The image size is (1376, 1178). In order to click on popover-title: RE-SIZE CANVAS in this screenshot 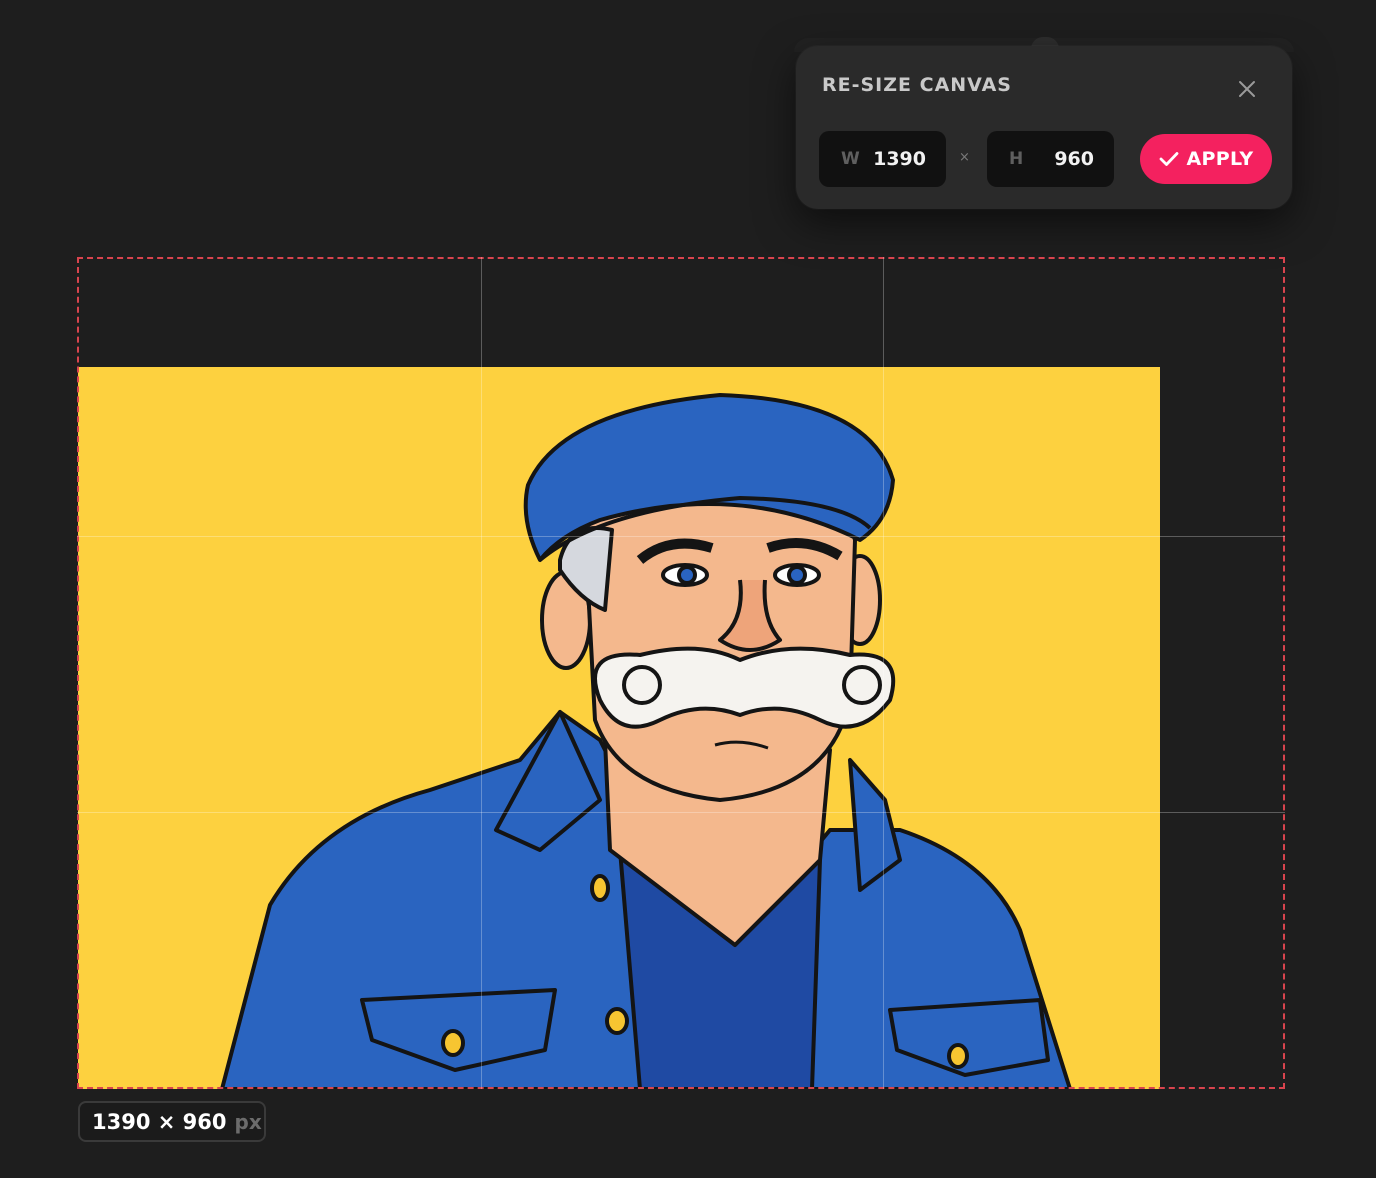, I will do `click(917, 85)`.